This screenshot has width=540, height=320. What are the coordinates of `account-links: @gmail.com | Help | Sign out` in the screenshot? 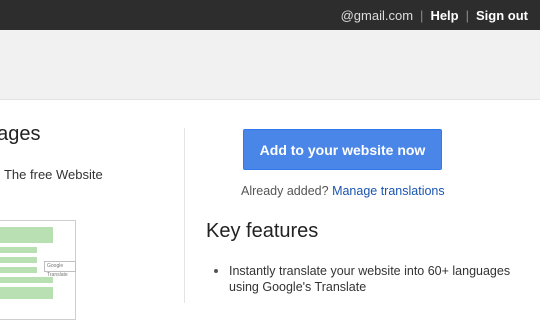 It's located at (434, 15).